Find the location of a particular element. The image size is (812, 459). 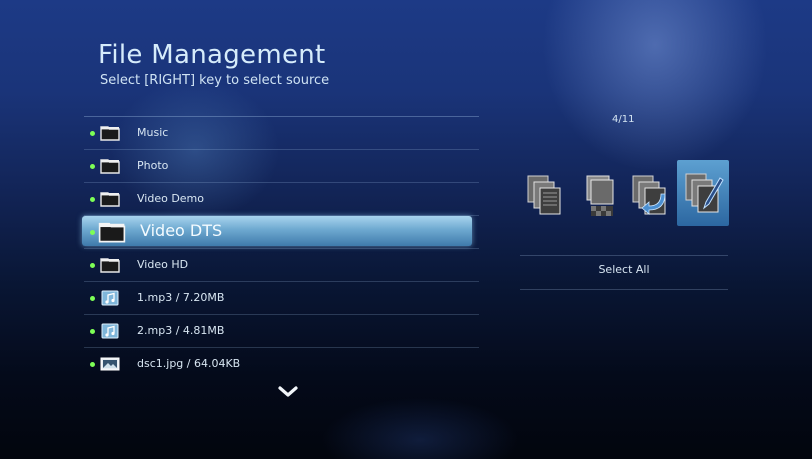

list-item-label: Music is located at coordinates (153, 132).